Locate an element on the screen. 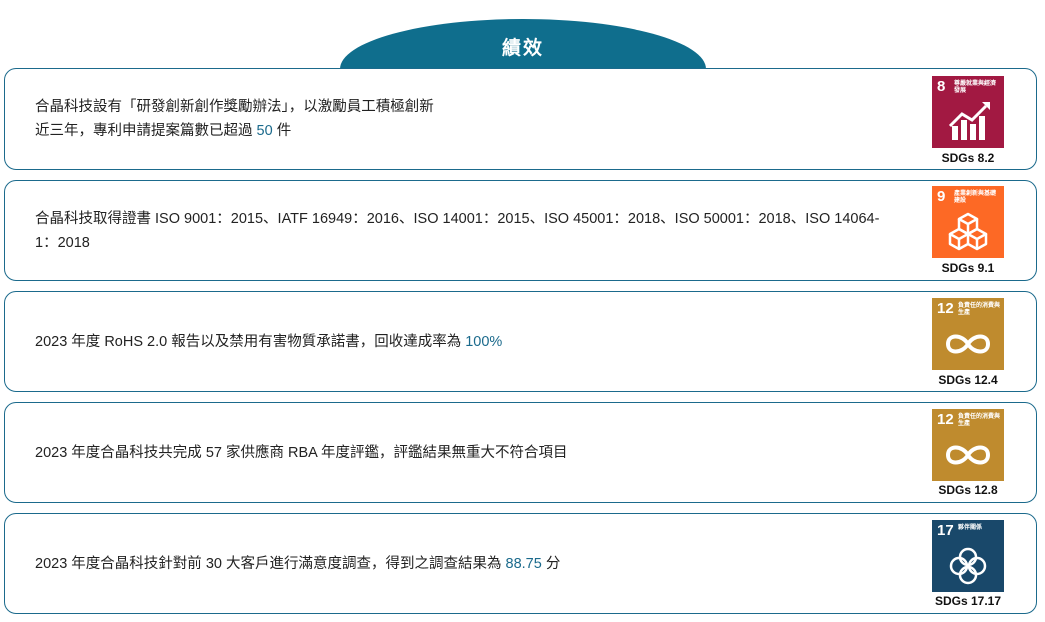 The width and height of the screenshot is (1045, 622). flower-rings-icon: 17 夥伴關係 is located at coordinates (968, 556).